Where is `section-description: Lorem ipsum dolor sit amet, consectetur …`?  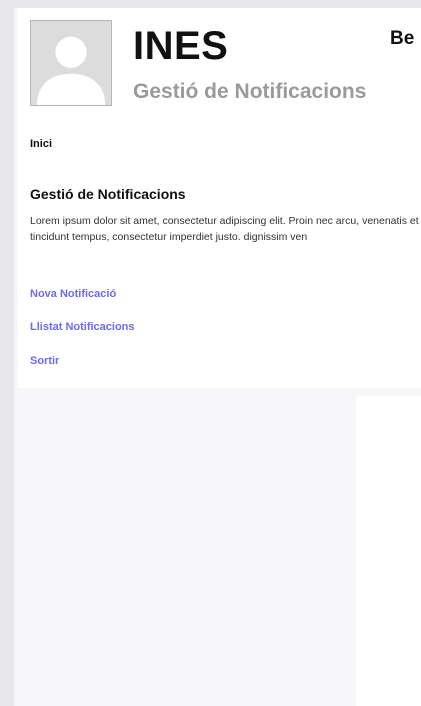
section-description: Lorem ipsum dolor sit amet, consectetur … is located at coordinates (224, 229).